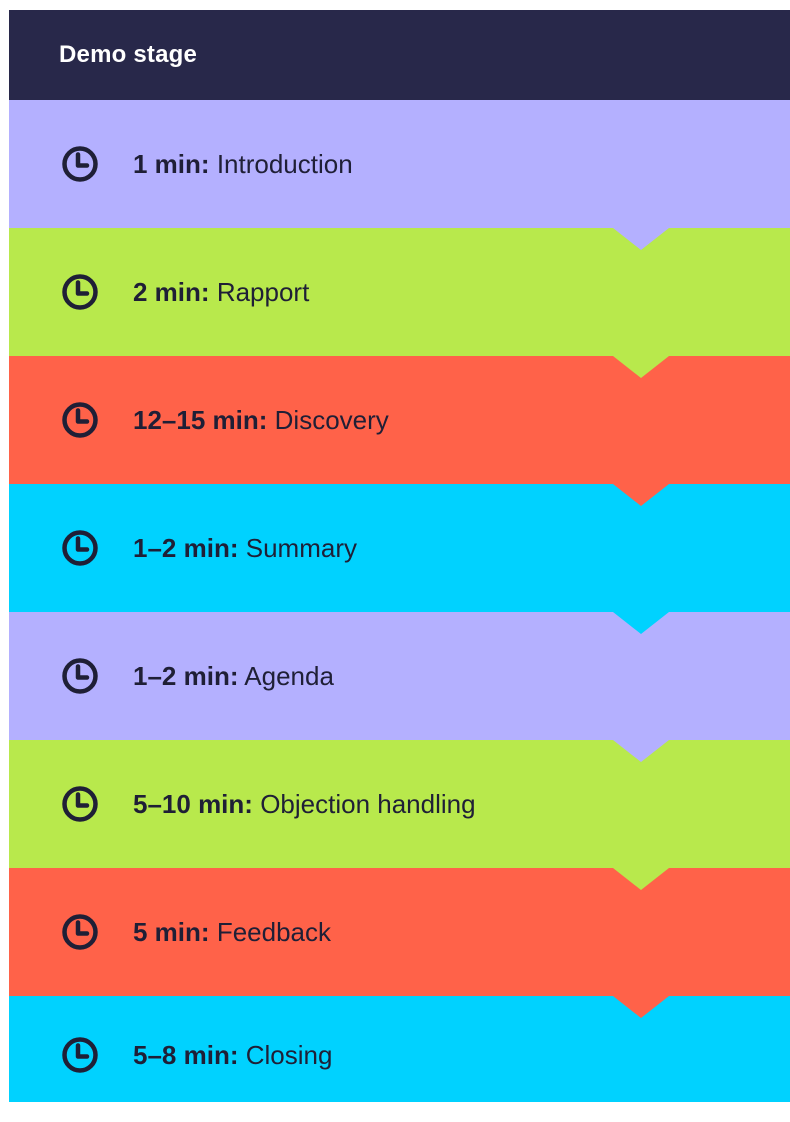 The height and width of the screenshot is (1122, 790). Describe the element at coordinates (399, 55) in the screenshot. I see `page-title-bar: Demo stage` at that location.